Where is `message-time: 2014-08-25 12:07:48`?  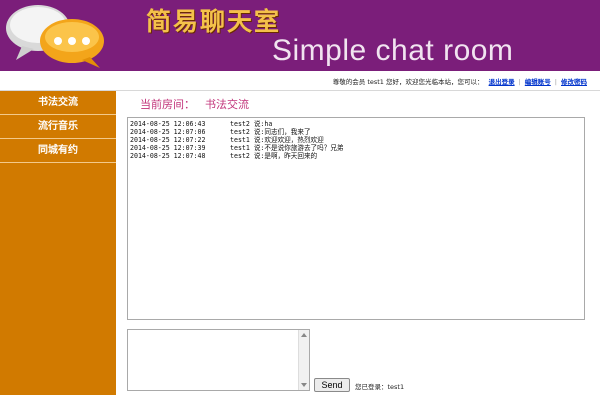
message-time: 2014-08-25 12:07:48 is located at coordinates (168, 156).